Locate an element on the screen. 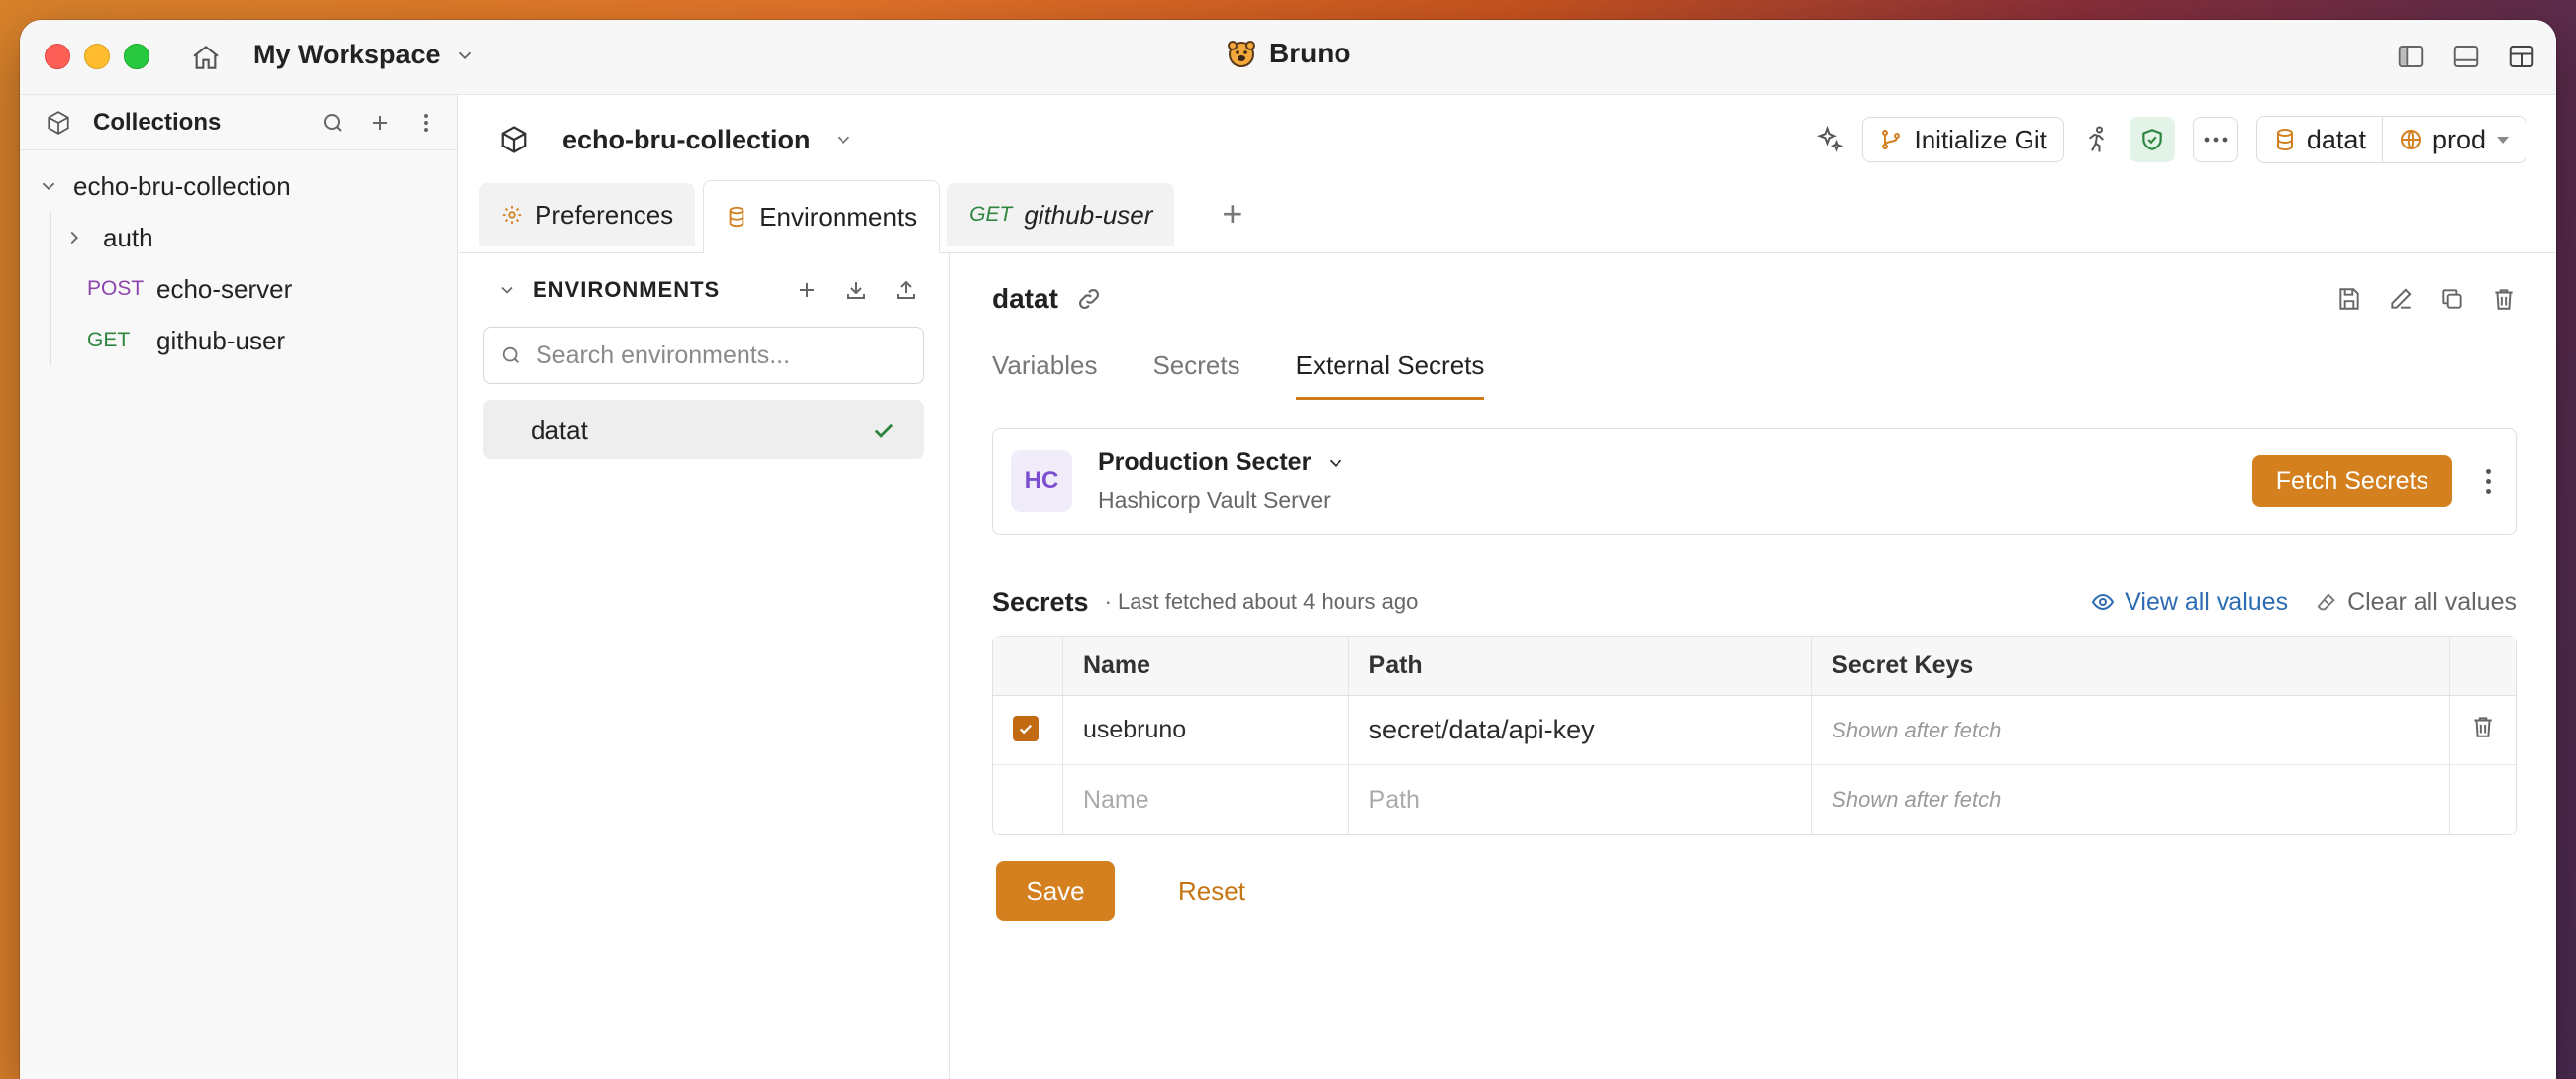 The width and height of the screenshot is (2576, 1079). tab-environments: Environments is located at coordinates (822, 216).